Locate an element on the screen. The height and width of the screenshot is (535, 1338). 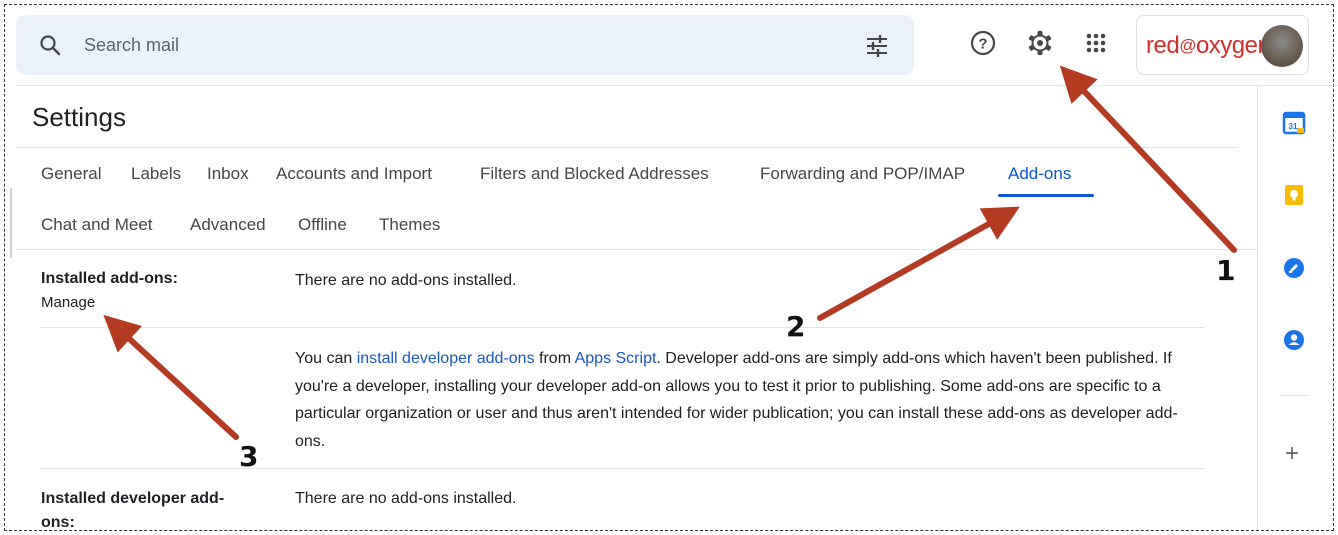
tabs-divider is located at coordinates (636, 249).